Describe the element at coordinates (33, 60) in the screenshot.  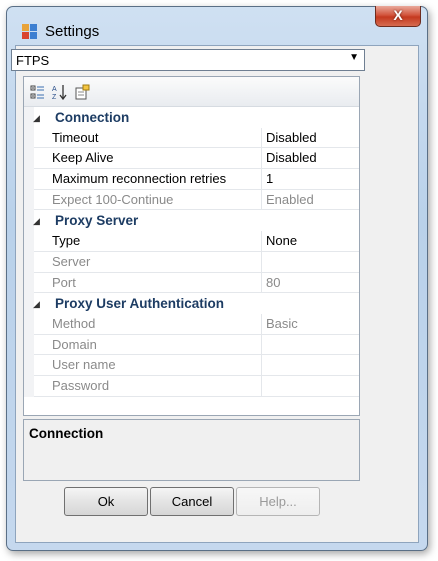
I see `protocol-select-value: FTPS` at that location.